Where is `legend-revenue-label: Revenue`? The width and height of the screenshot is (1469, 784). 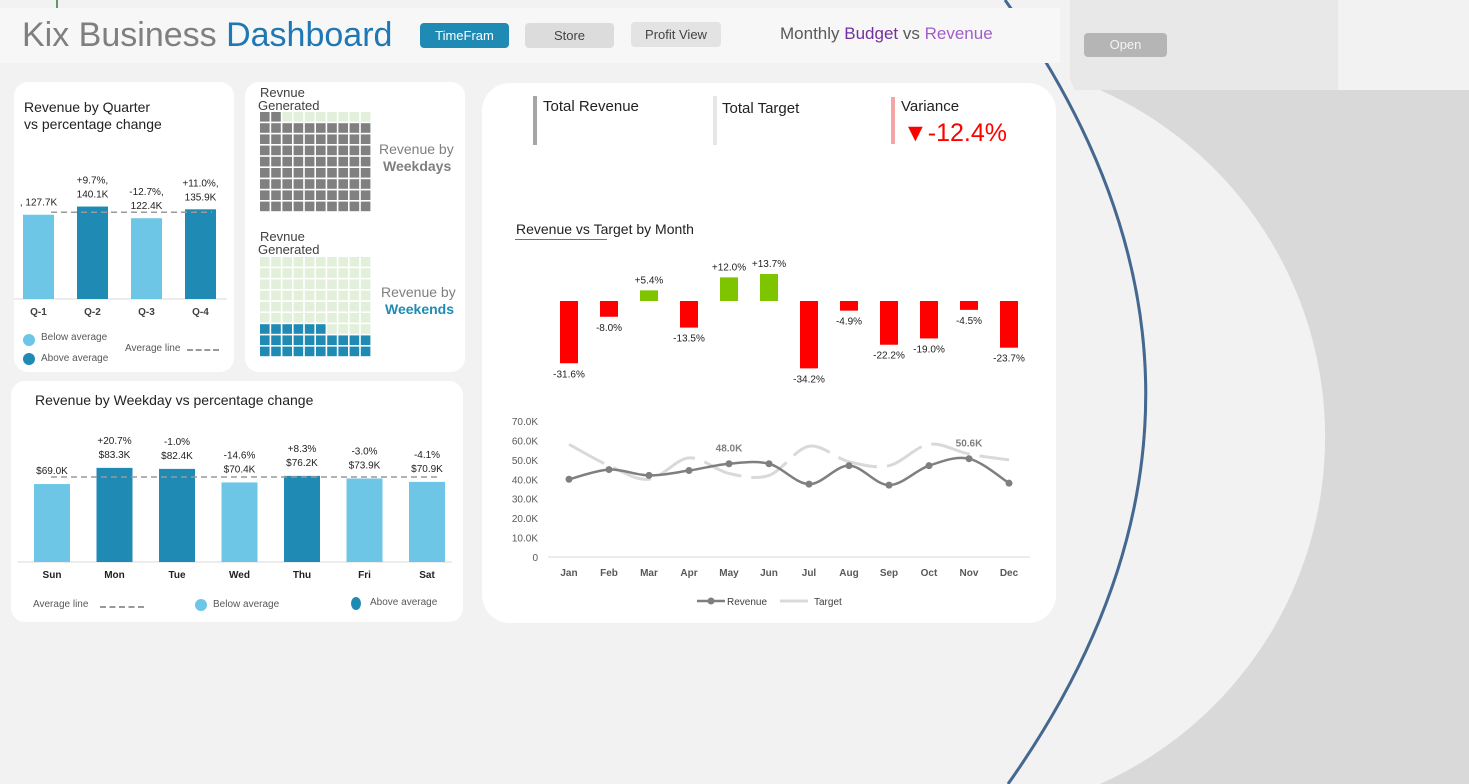
legend-revenue-label: Revenue is located at coordinates (747, 602).